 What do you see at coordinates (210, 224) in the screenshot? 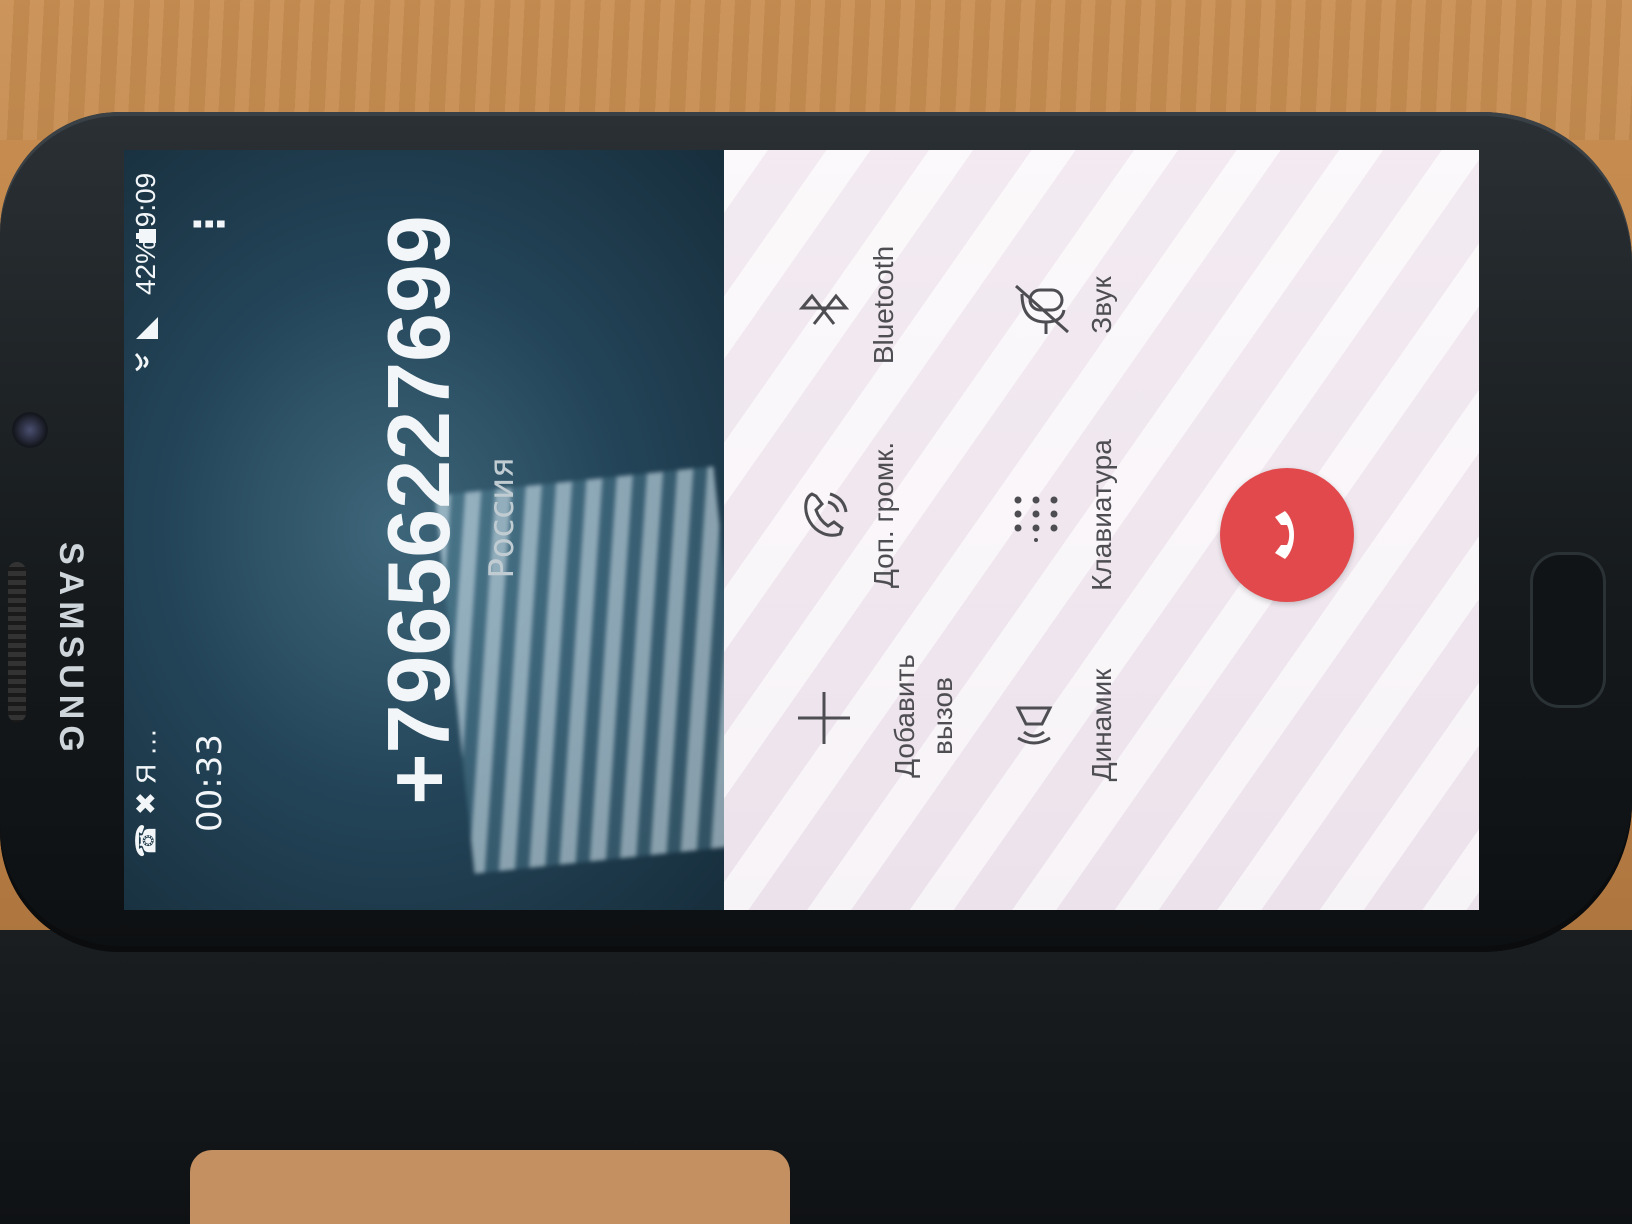
I see `more-options-icon: ⋮` at bounding box center [210, 224].